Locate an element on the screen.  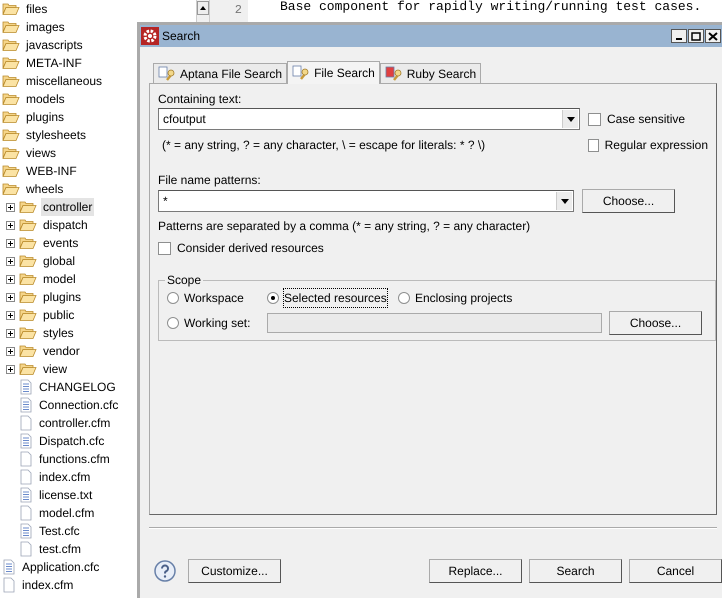
tree-item: wheels is located at coordinates (45, 189).